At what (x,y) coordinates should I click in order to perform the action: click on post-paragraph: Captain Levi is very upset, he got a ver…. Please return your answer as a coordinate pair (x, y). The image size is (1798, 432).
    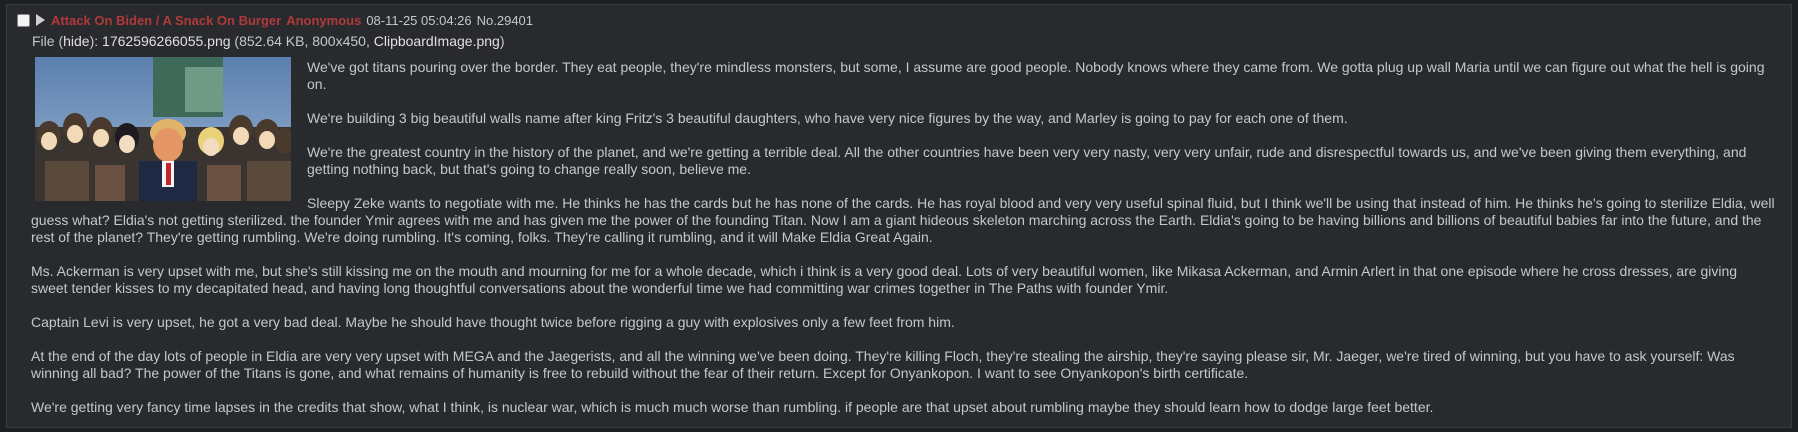
    Looking at the image, I should click on (493, 322).